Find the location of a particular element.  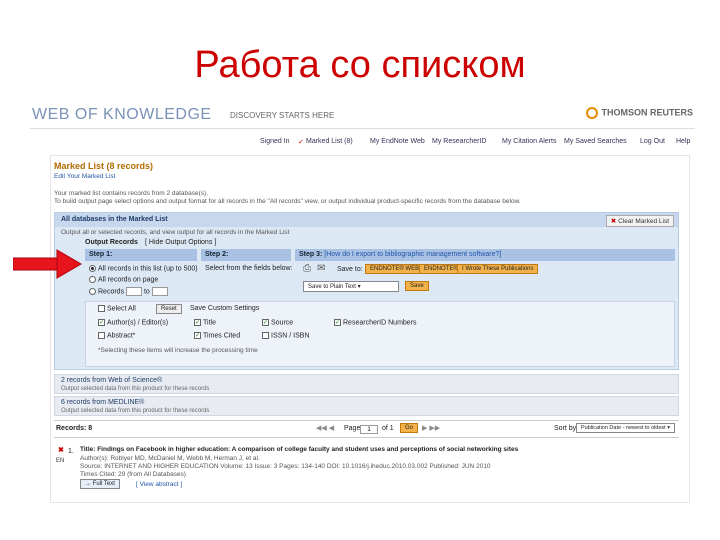

step3-label: Step 3: is located at coordinates (311, 254).